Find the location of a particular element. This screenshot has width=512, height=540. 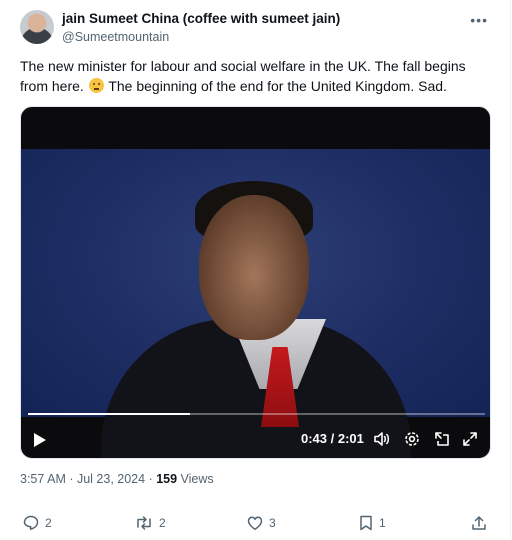

video-time: 0:43 / 2:01 is located at coordinates (332, 438).